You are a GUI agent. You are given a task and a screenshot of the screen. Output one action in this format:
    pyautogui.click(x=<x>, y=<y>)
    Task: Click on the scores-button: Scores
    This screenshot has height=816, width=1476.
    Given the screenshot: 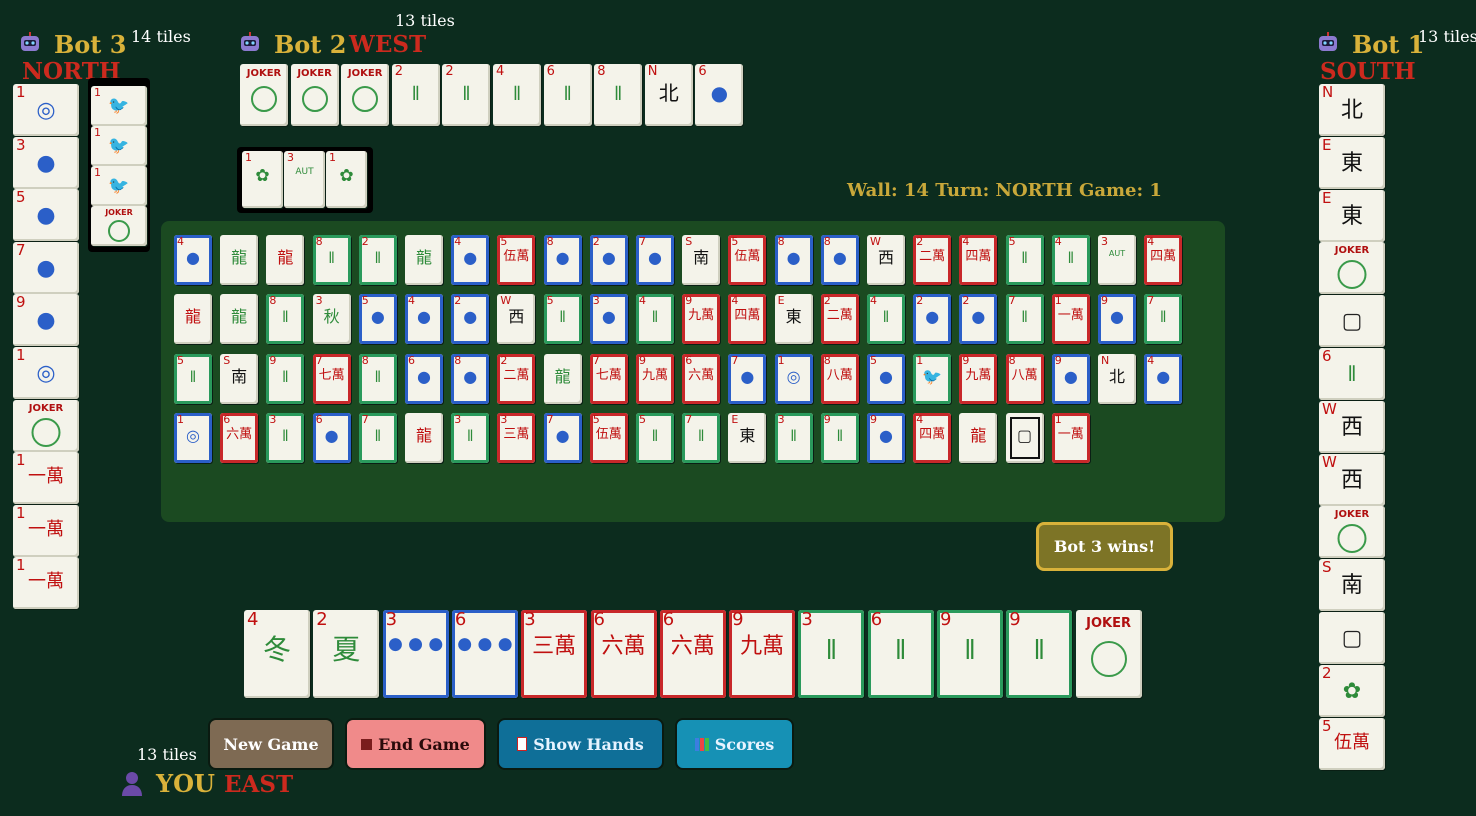 What is the action you would take?
    pyautogui.click(x=734, y=744)
    